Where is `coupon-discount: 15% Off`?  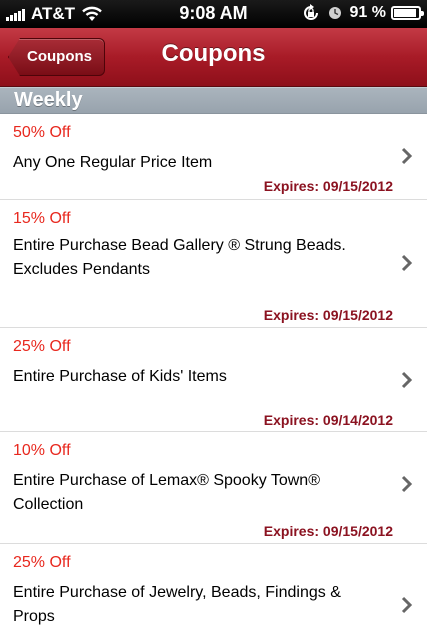
coupon-discount: 15% Off is located at coordinates (42, 218).